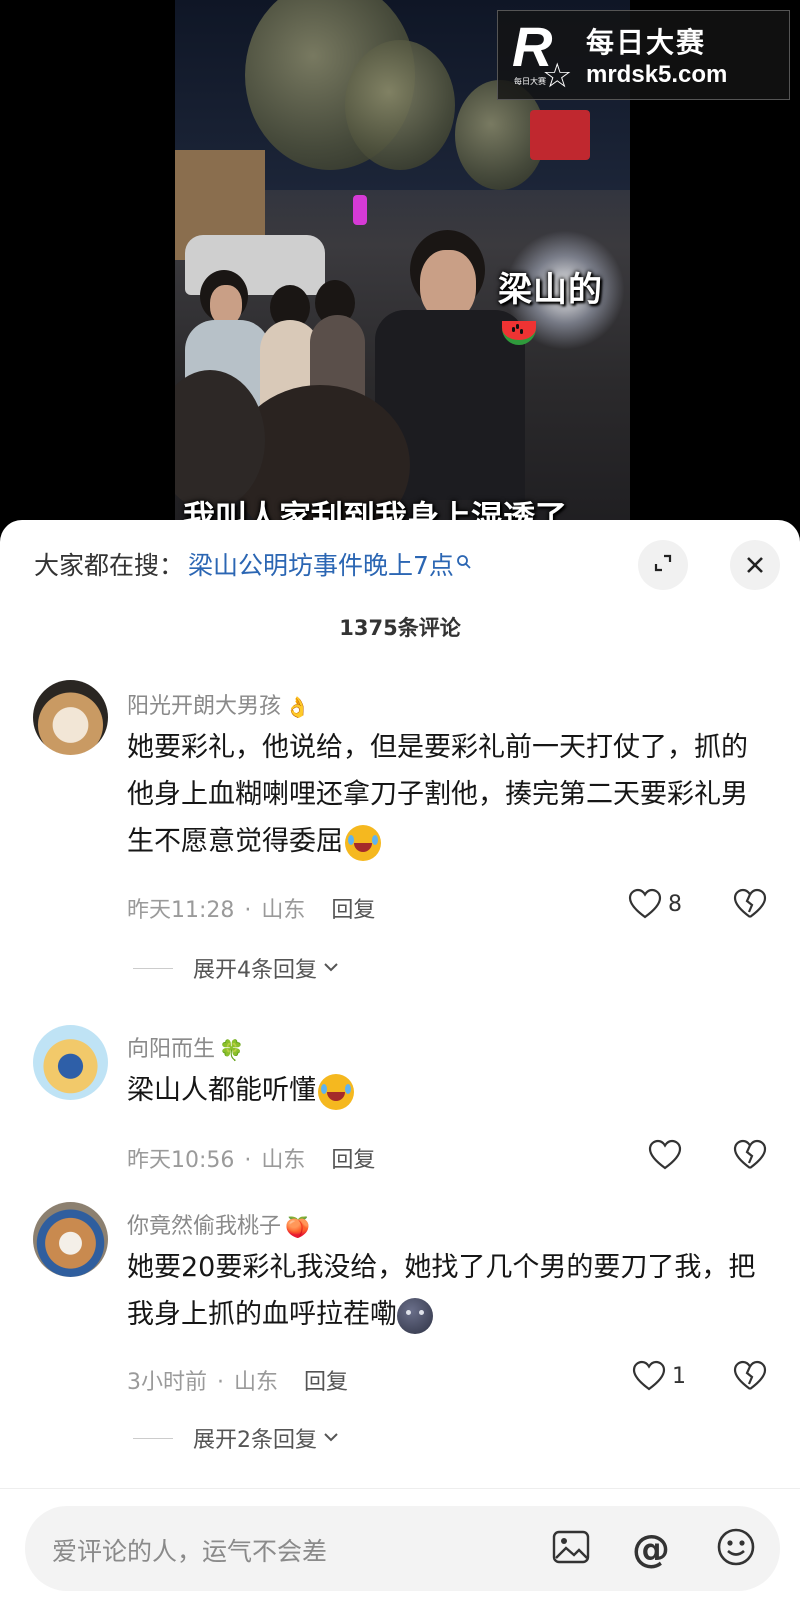 This screenshot has height=1605, width=800. I want to click on like-button, so click(665, 1155).